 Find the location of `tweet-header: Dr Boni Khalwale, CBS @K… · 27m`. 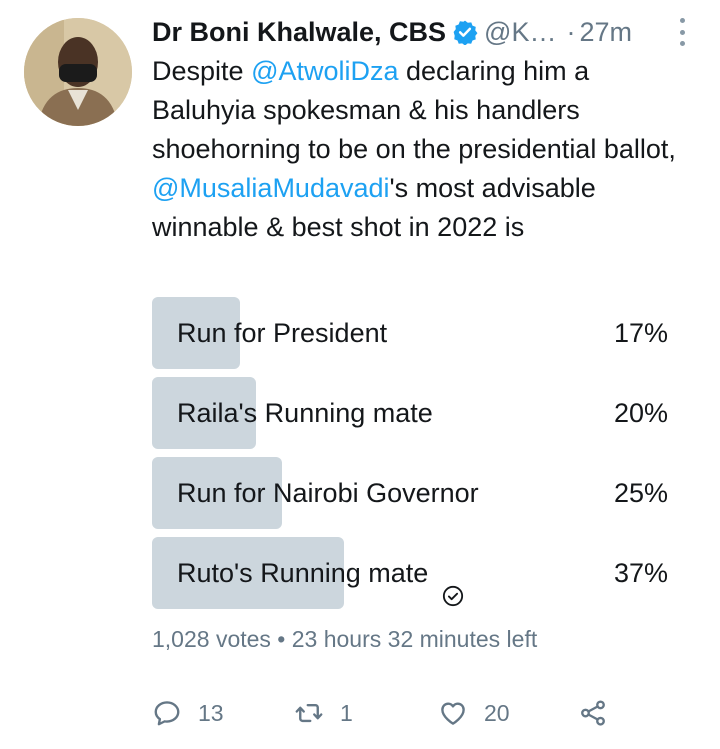

tweet-header: Dr Boni Khalwale, CBS @K… · 27m is located at coordinates (426, 32).